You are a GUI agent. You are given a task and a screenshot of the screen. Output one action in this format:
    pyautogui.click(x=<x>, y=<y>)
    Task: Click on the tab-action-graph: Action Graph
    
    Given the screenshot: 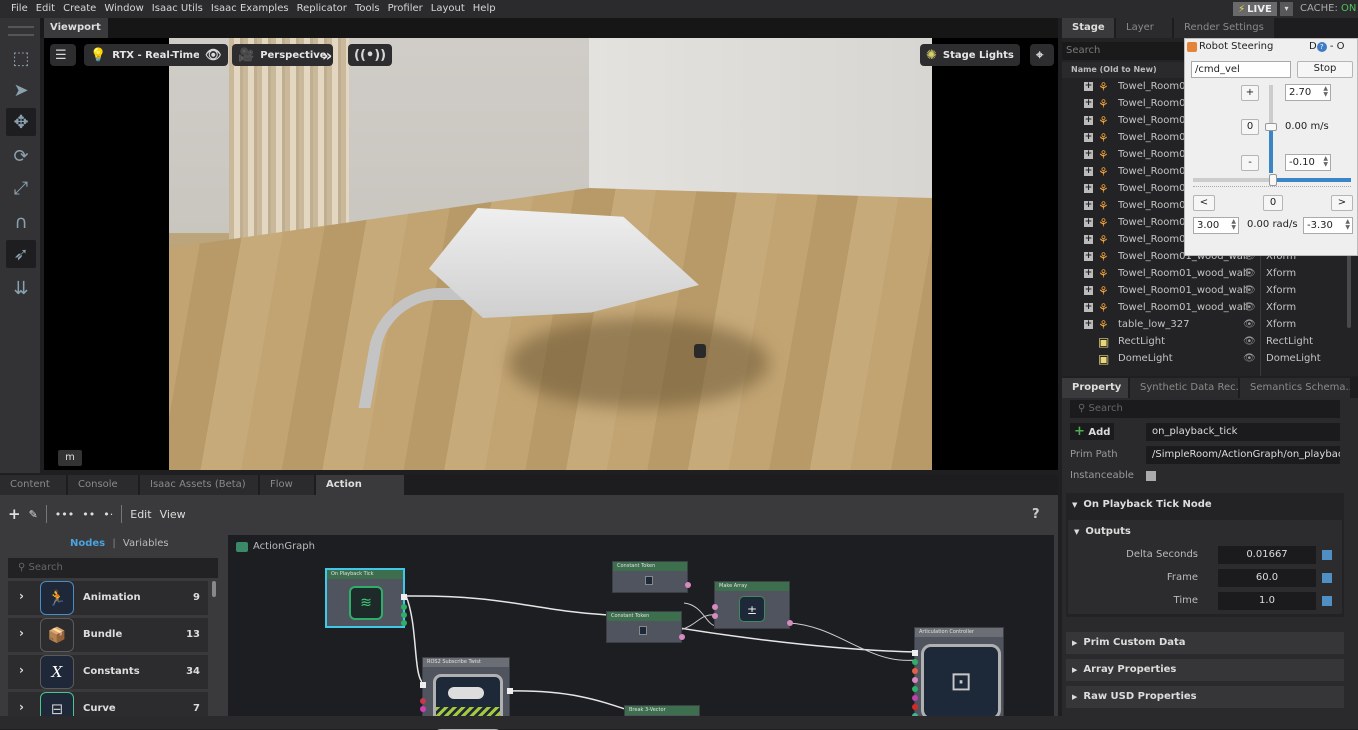 What is the action you would take?
    pyautogui.click(x=360, y=492)
    